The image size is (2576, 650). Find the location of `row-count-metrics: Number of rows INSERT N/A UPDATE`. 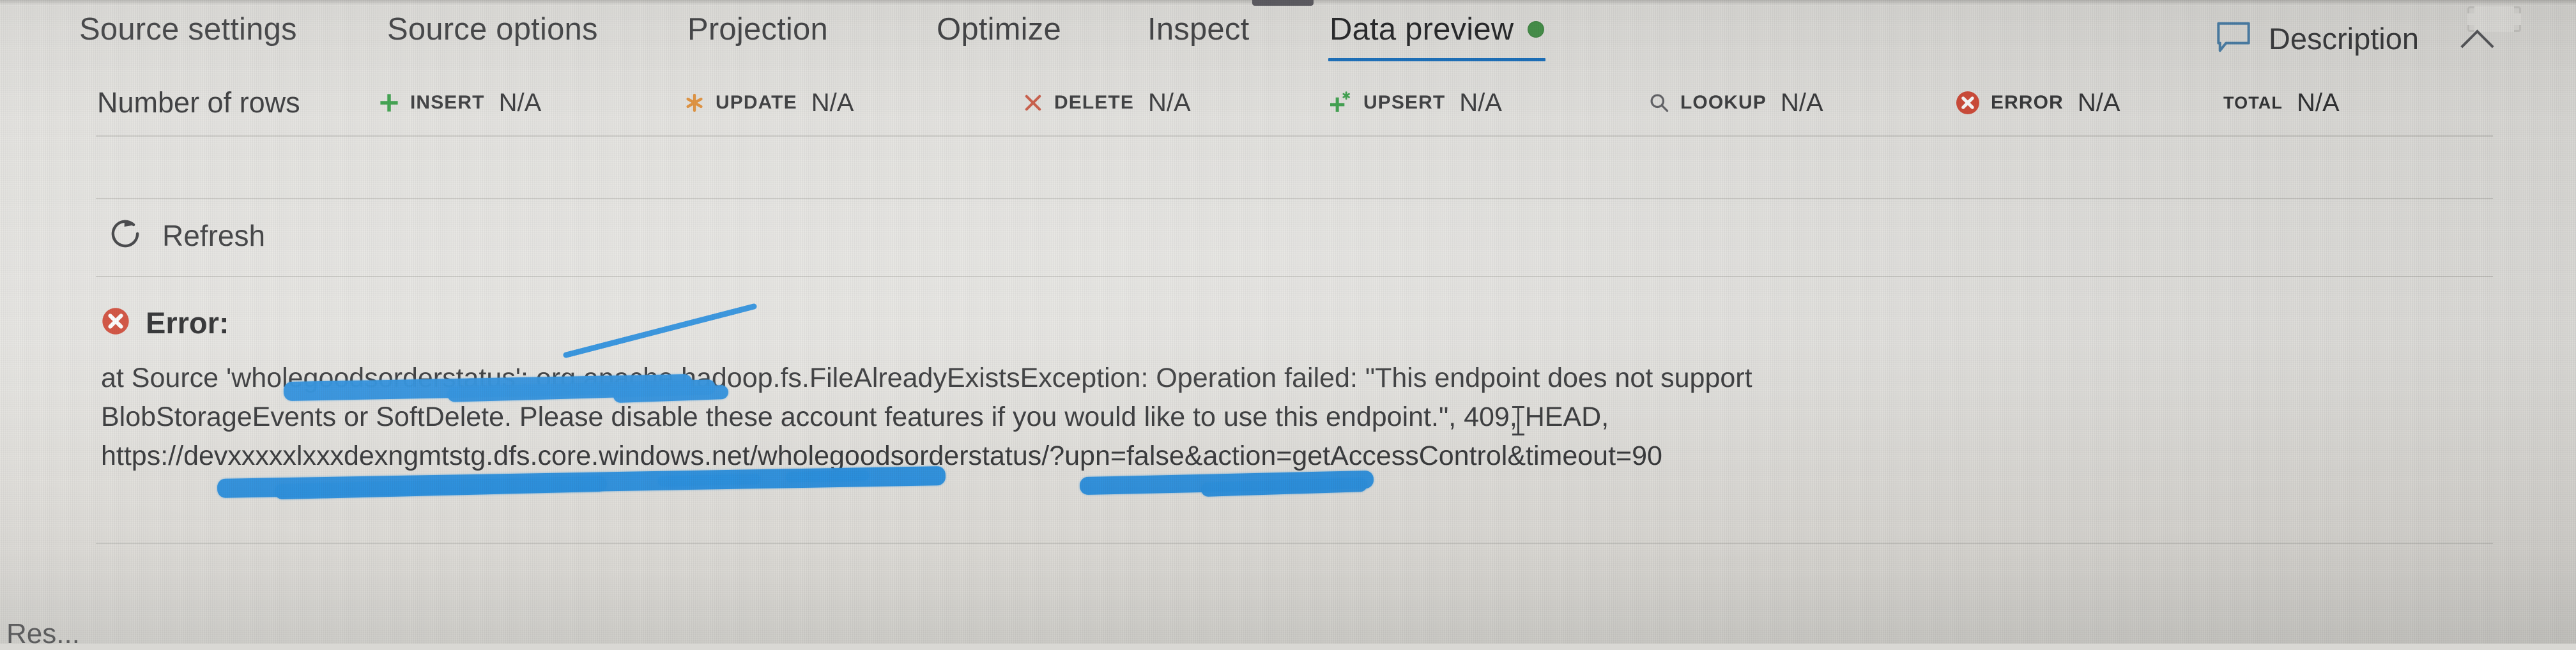

row-count-metrics: Number of rows INSERT N/A UPDATE is located at coordinates (1288, 102).